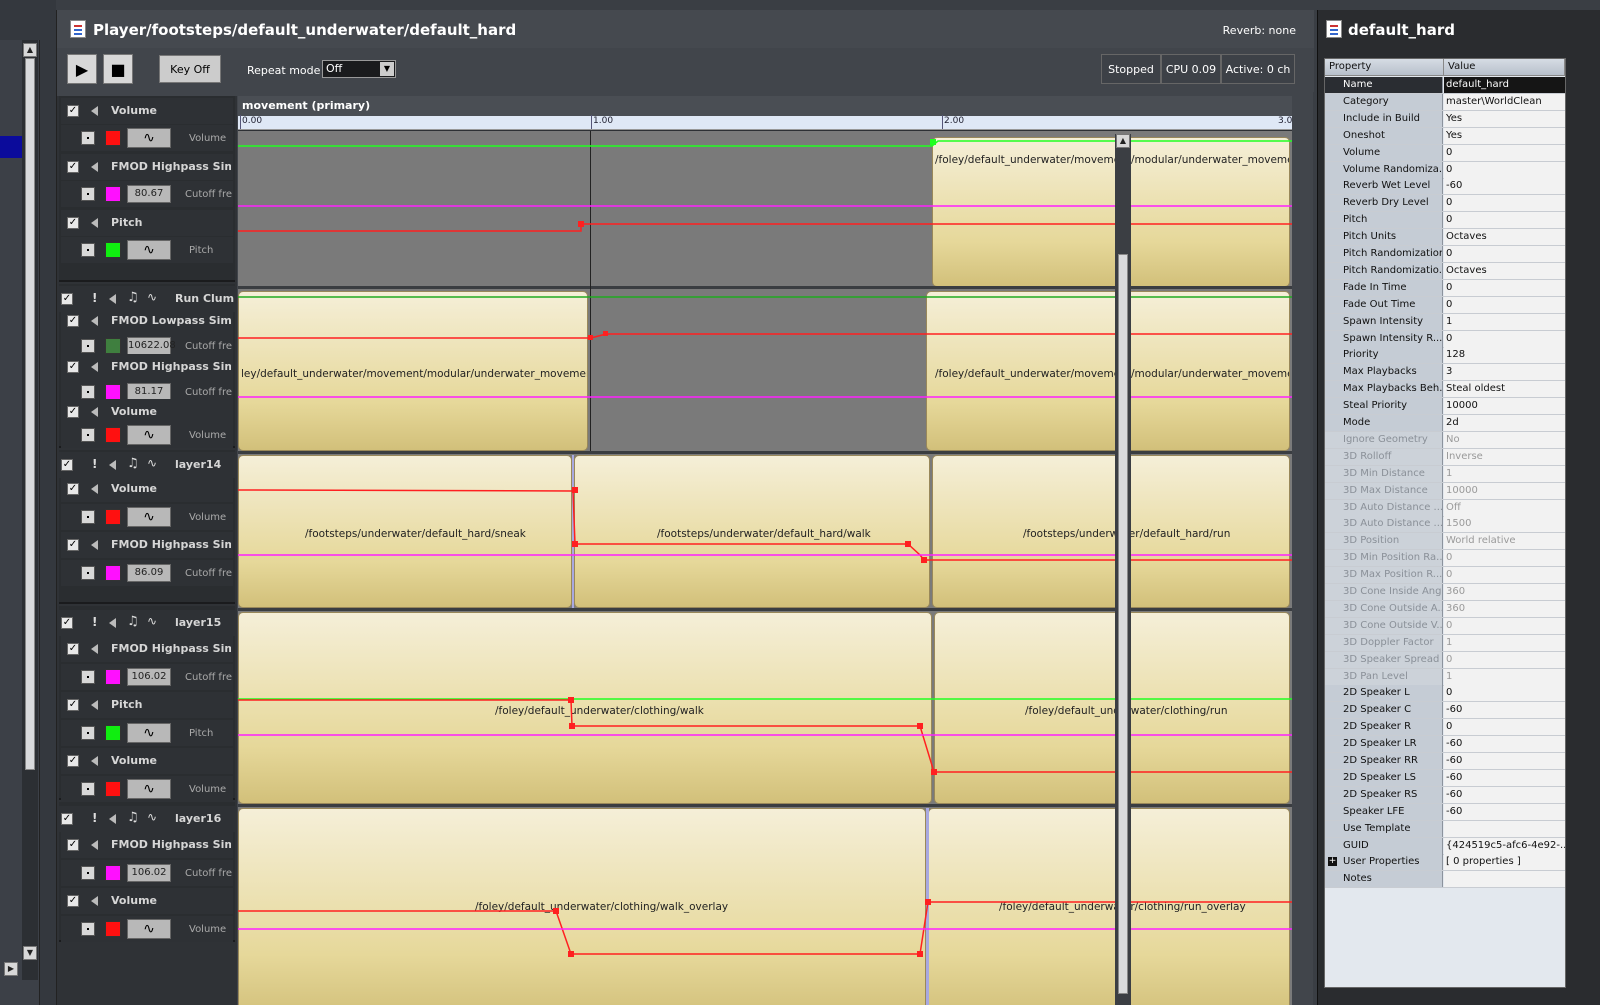 This screenshot has height=1005, width=1600. Describe the element at coordinates (1504, 592) in the screenshot. I see `property-value: 360` at that location.